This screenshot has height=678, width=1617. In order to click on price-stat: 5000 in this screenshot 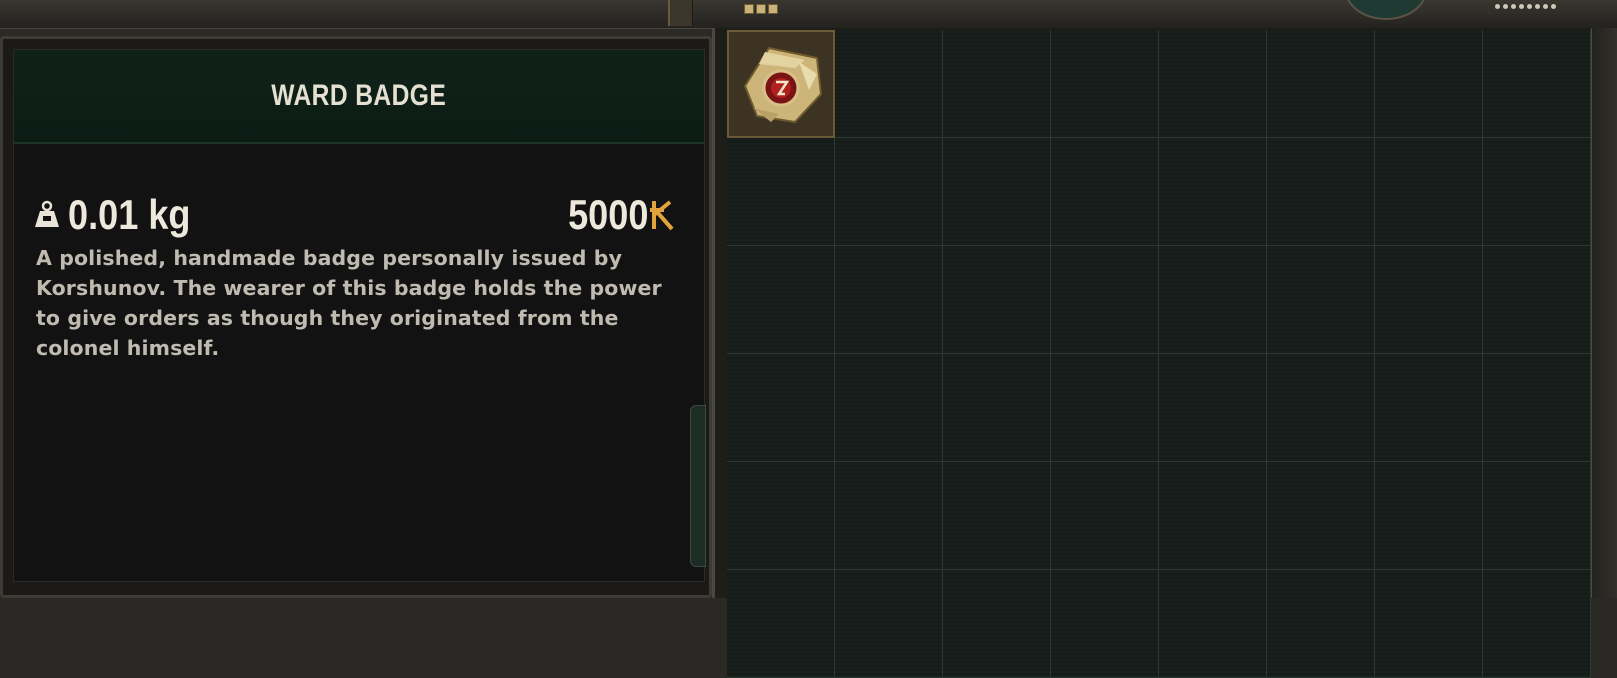, I will do `click(615, 215)`.